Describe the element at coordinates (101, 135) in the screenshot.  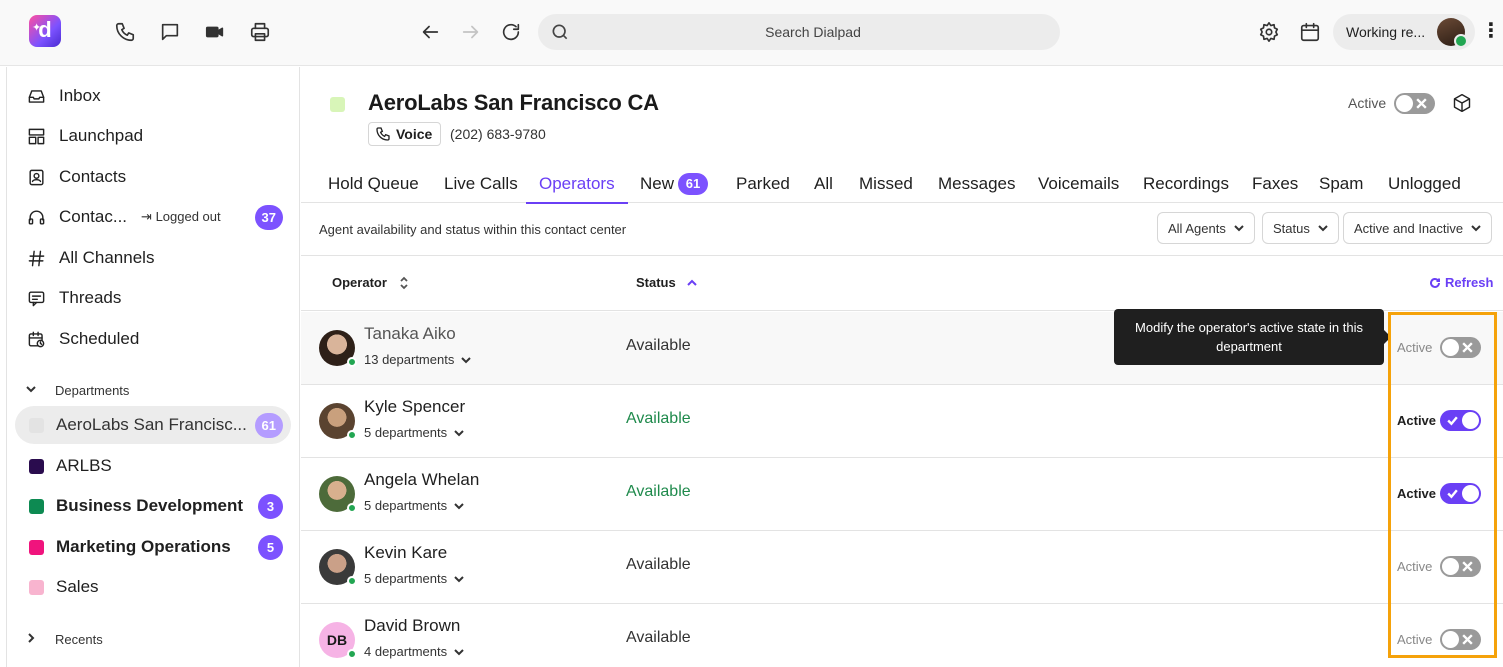
I see `sidebar-item-label: Launchpad` at that location.